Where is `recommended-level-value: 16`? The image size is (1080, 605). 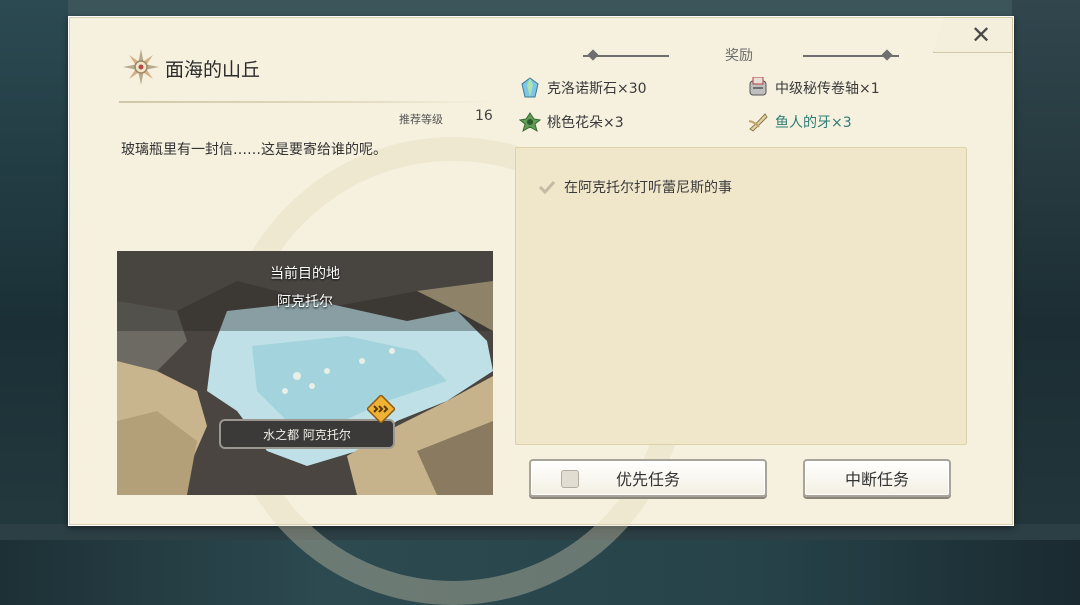
recommended-level-value: 16 is located at coordinates (484, 116).